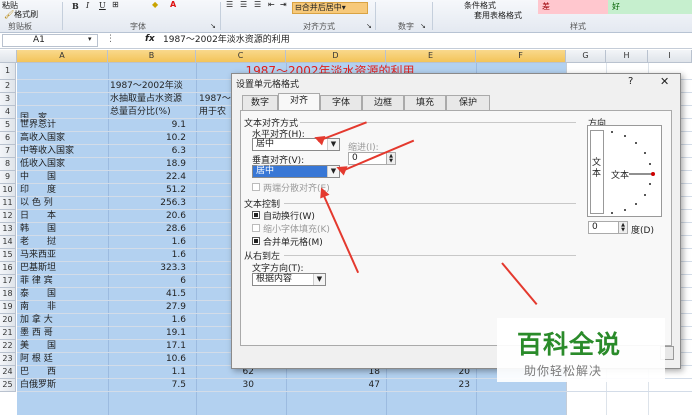  Describe the element at coordinates (369, 26) in the screenshot. I see `align-dialog-launcher-icon: ↘` at that location.